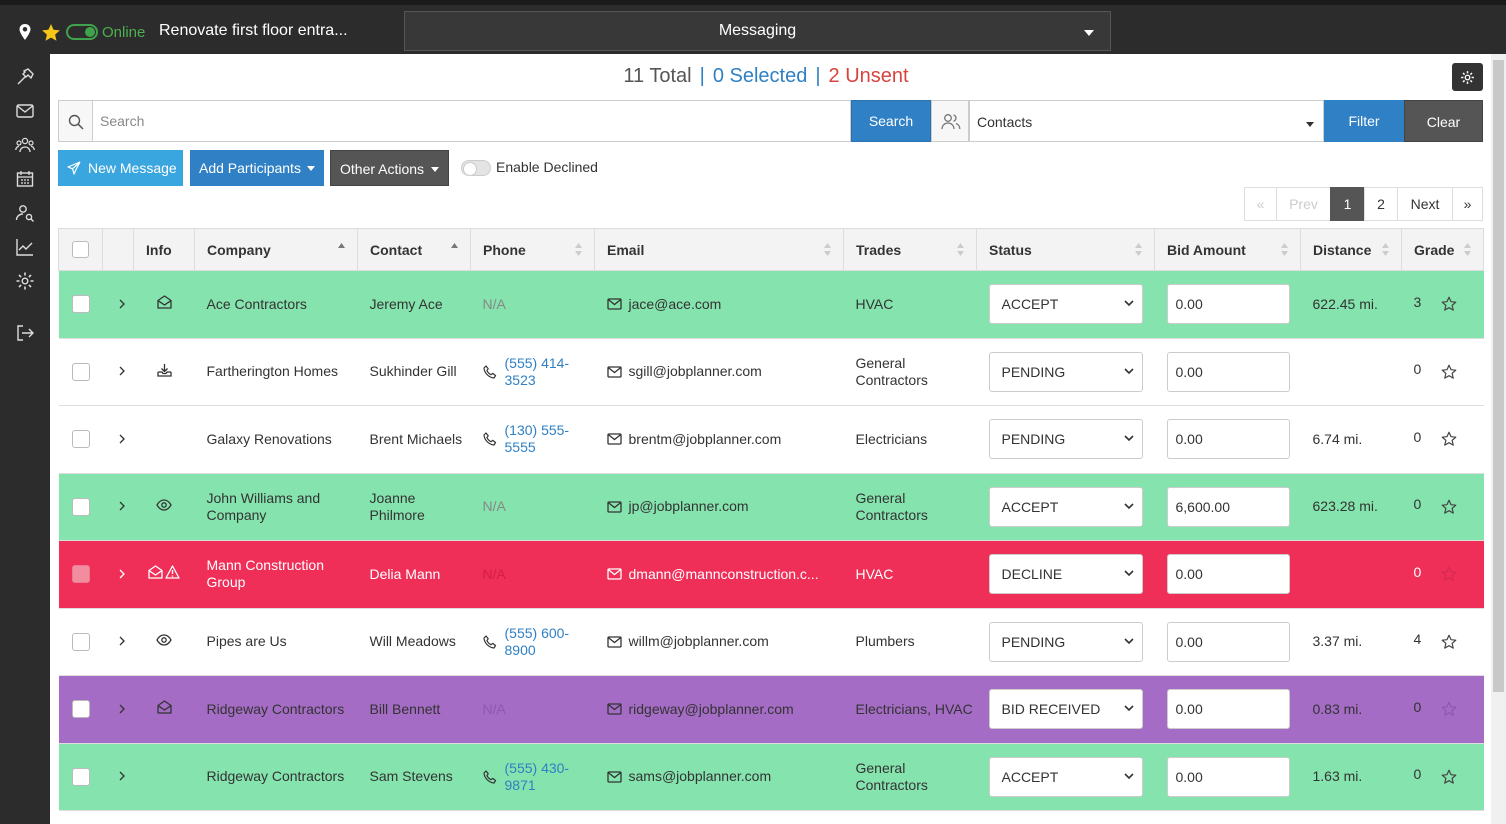 The image size is (1506, 824). What do you see at coordinates (1351, 249) in the screenshot?
I see `header-distance: Distance` at bounding box center [1351, 249].